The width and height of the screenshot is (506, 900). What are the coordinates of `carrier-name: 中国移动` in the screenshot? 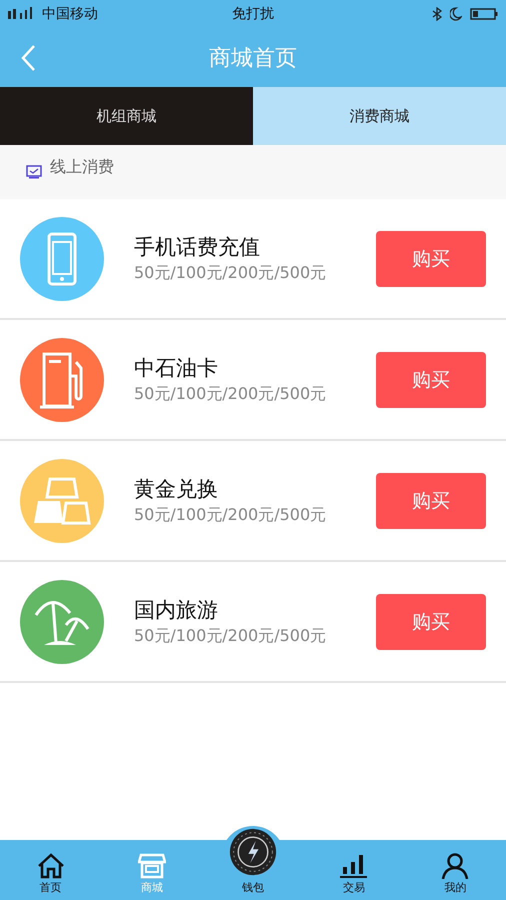 It's located at (70, 14).